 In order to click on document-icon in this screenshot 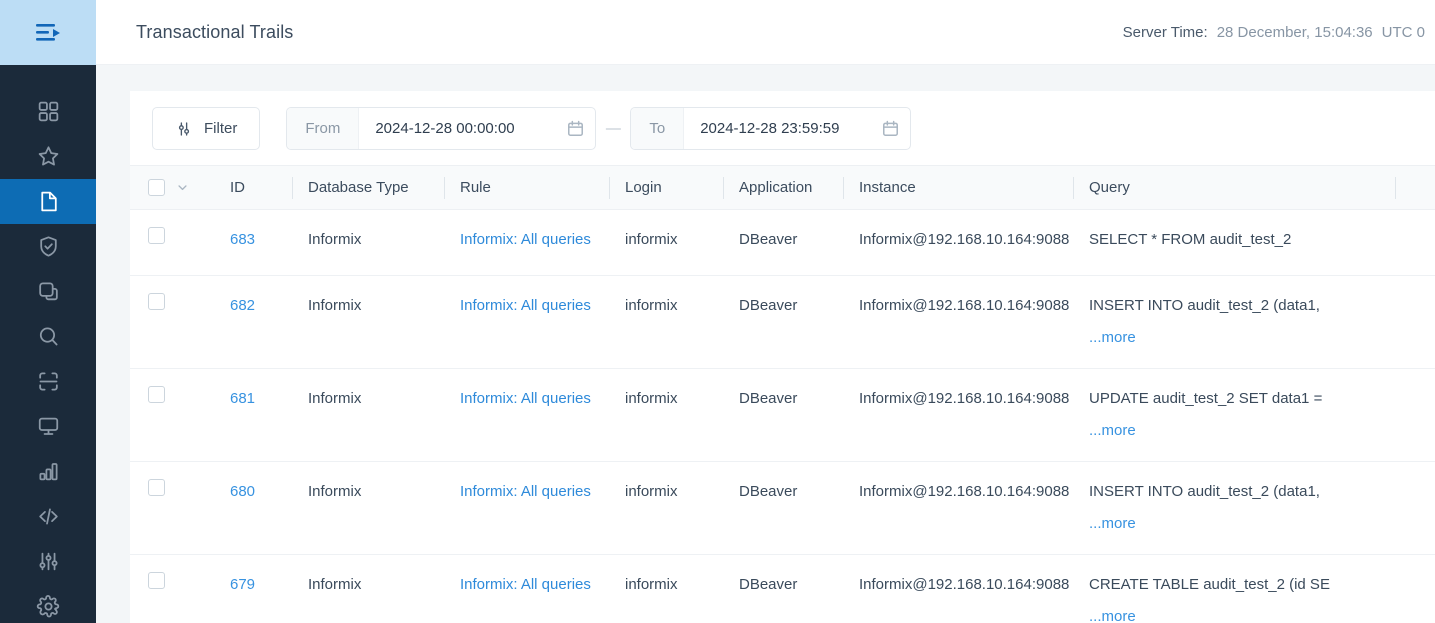, I will do `click(48, 201)`.